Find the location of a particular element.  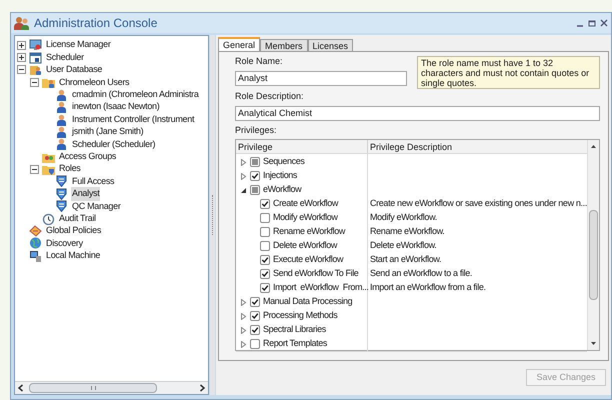

privilege-description: Import an eWorkflow from a file. is located at coordinates (428, 287).